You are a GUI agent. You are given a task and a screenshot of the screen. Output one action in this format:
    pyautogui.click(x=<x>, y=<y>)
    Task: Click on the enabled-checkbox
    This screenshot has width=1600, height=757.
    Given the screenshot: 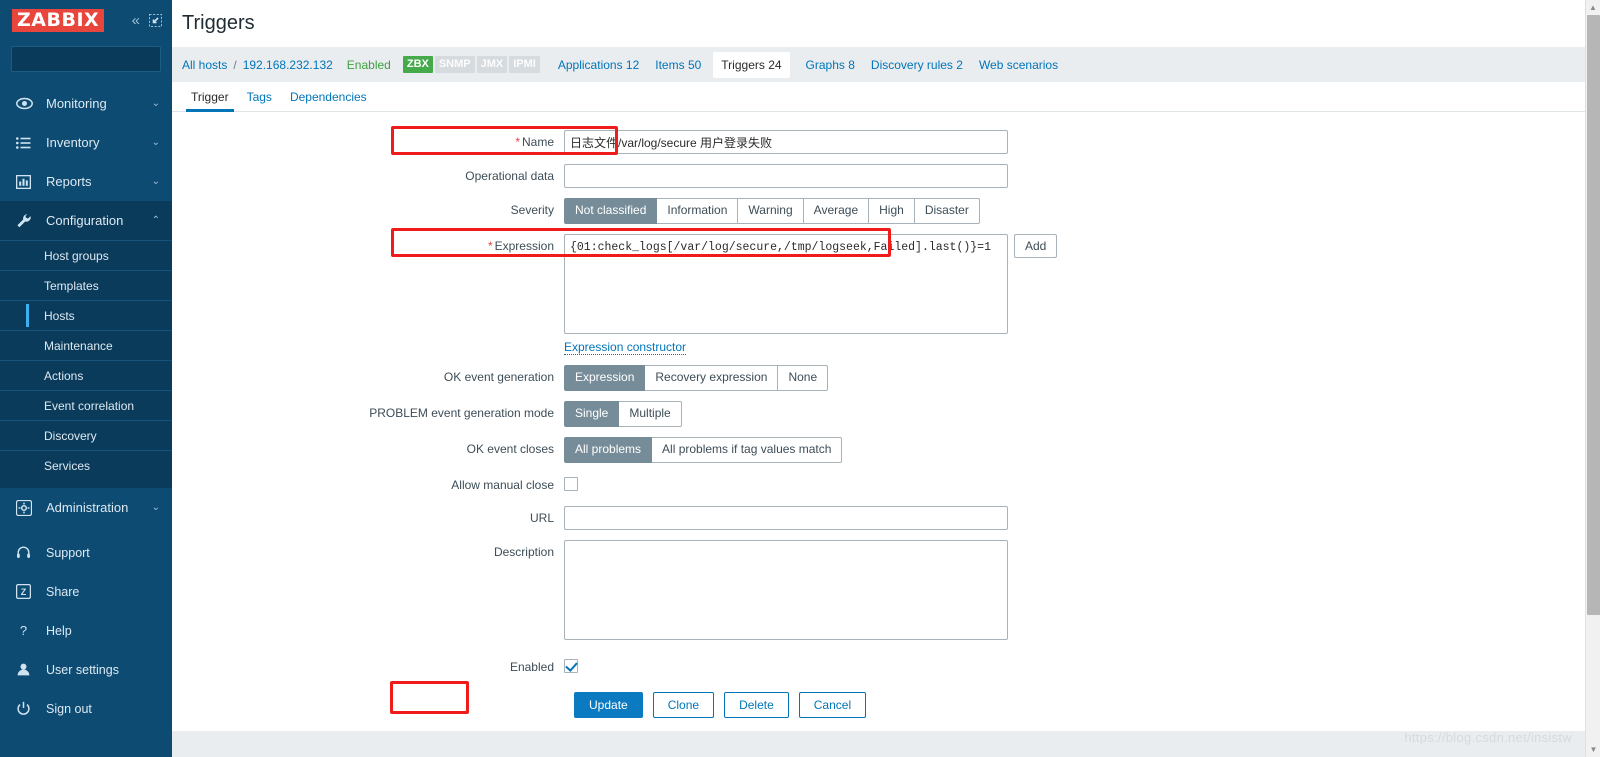 What is the action you would take?
    pyautogui.click(x=571, y=666)
    